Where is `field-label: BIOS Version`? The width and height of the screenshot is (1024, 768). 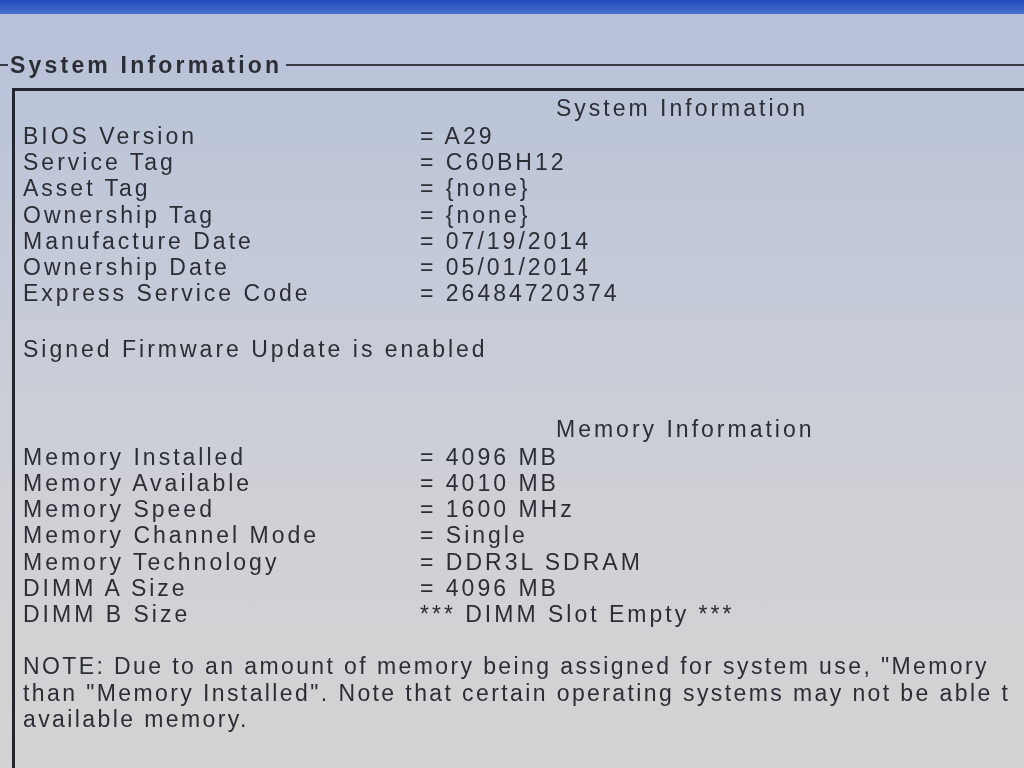 field-label: BIOS Version is located at coordinates (111, 136).